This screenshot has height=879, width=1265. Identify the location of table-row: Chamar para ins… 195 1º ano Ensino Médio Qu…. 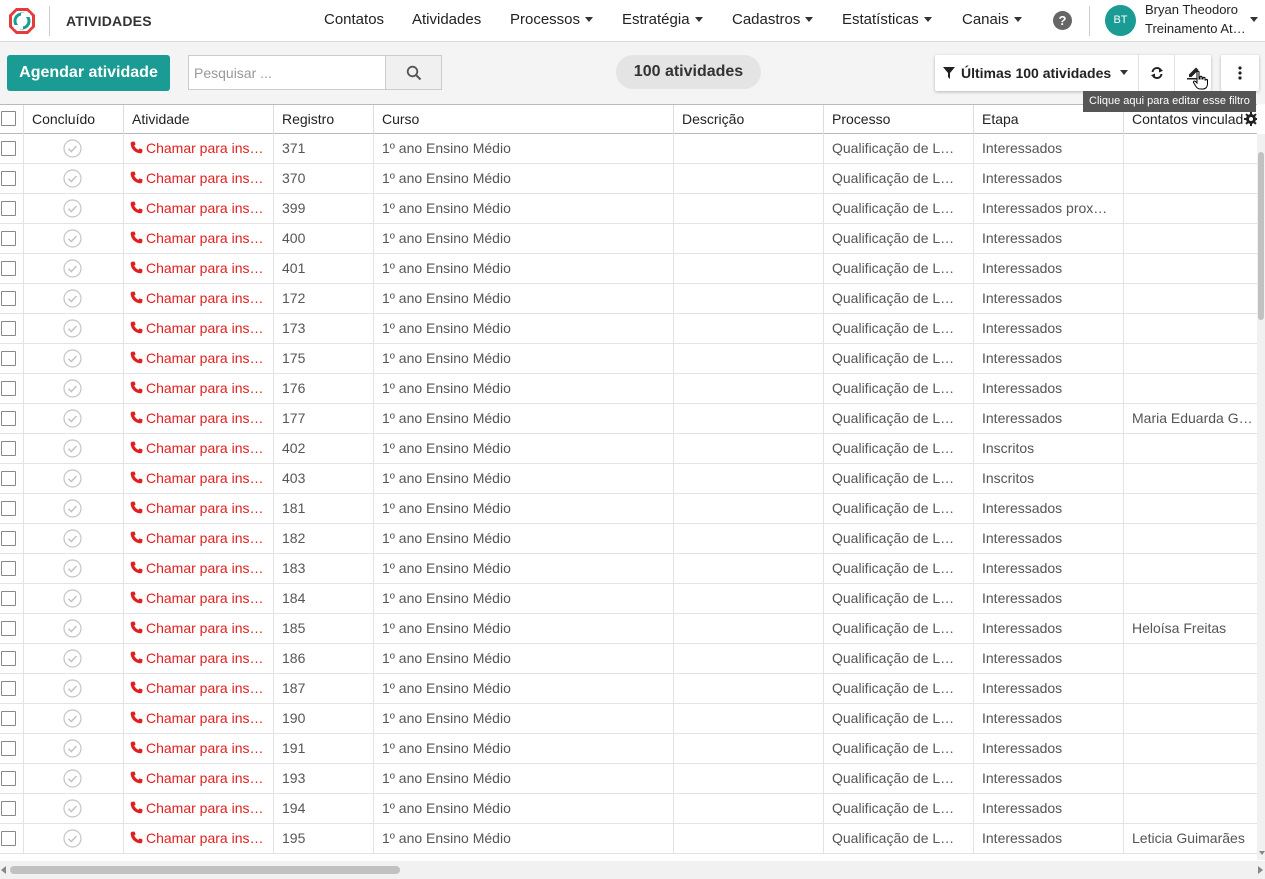
(628, 839).